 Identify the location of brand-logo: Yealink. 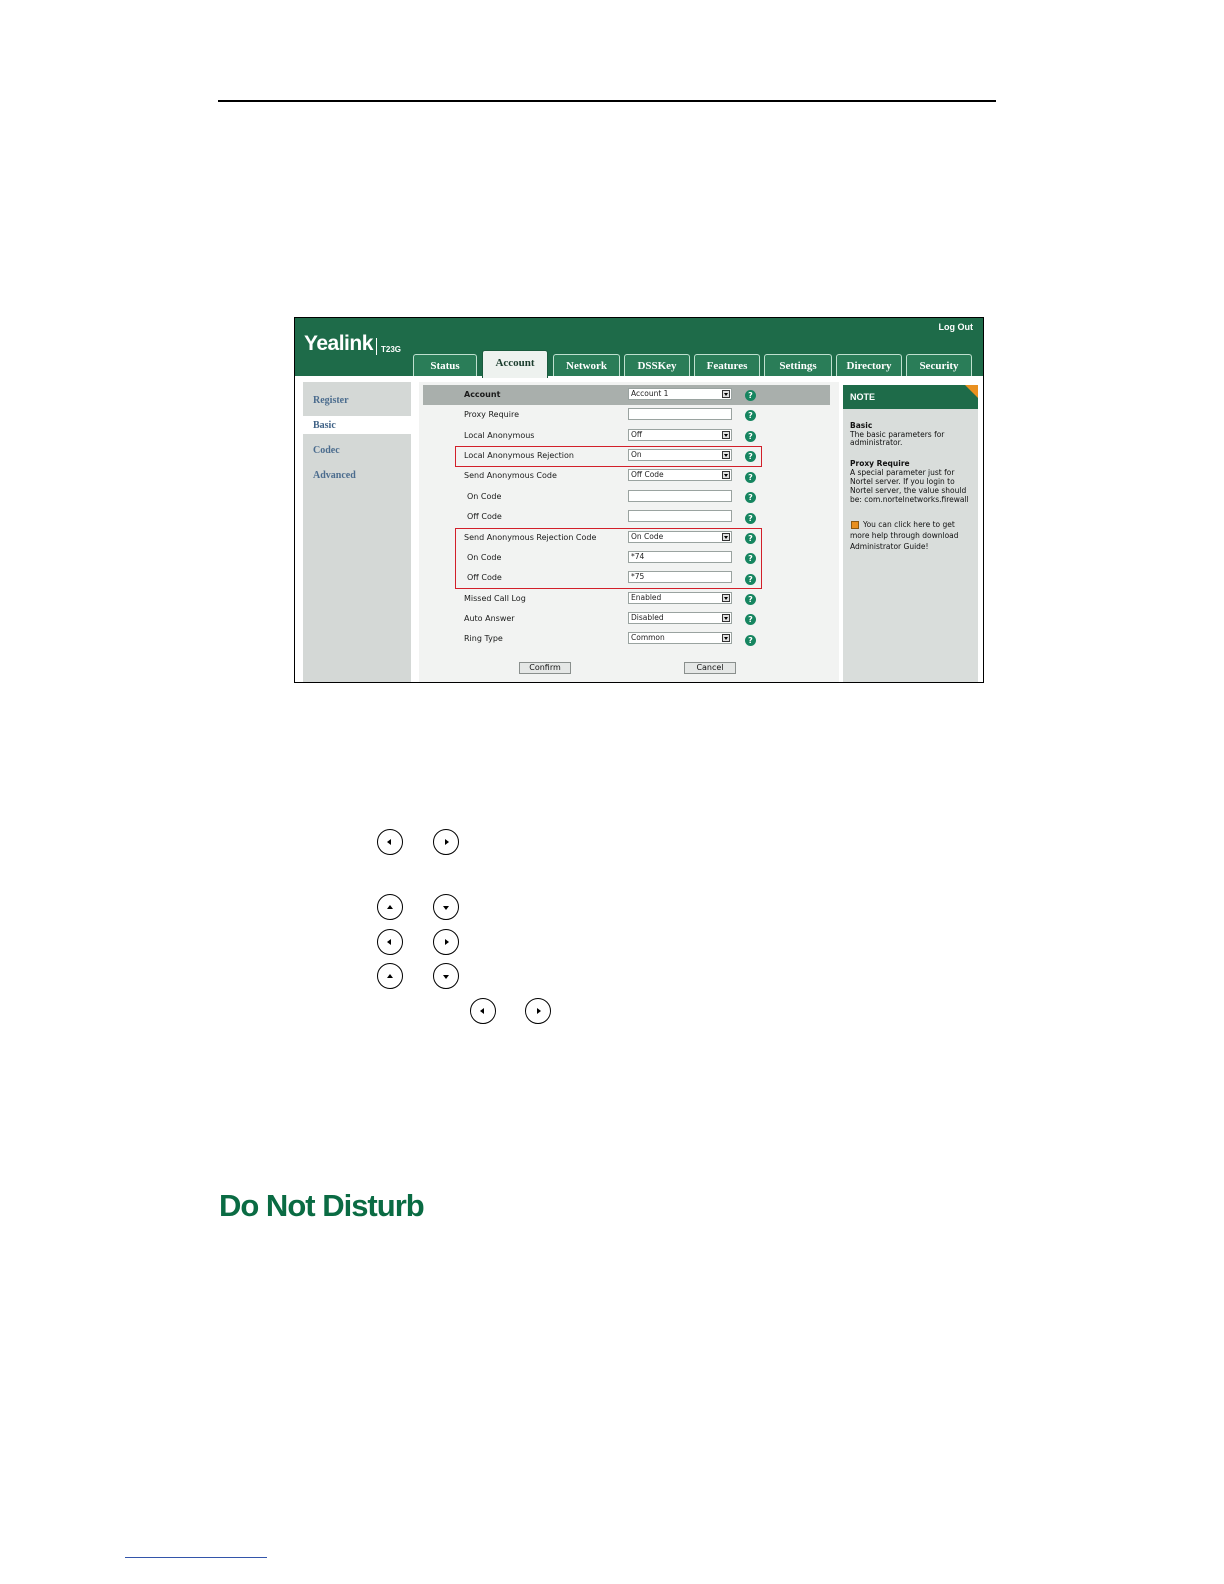
(338, 343).